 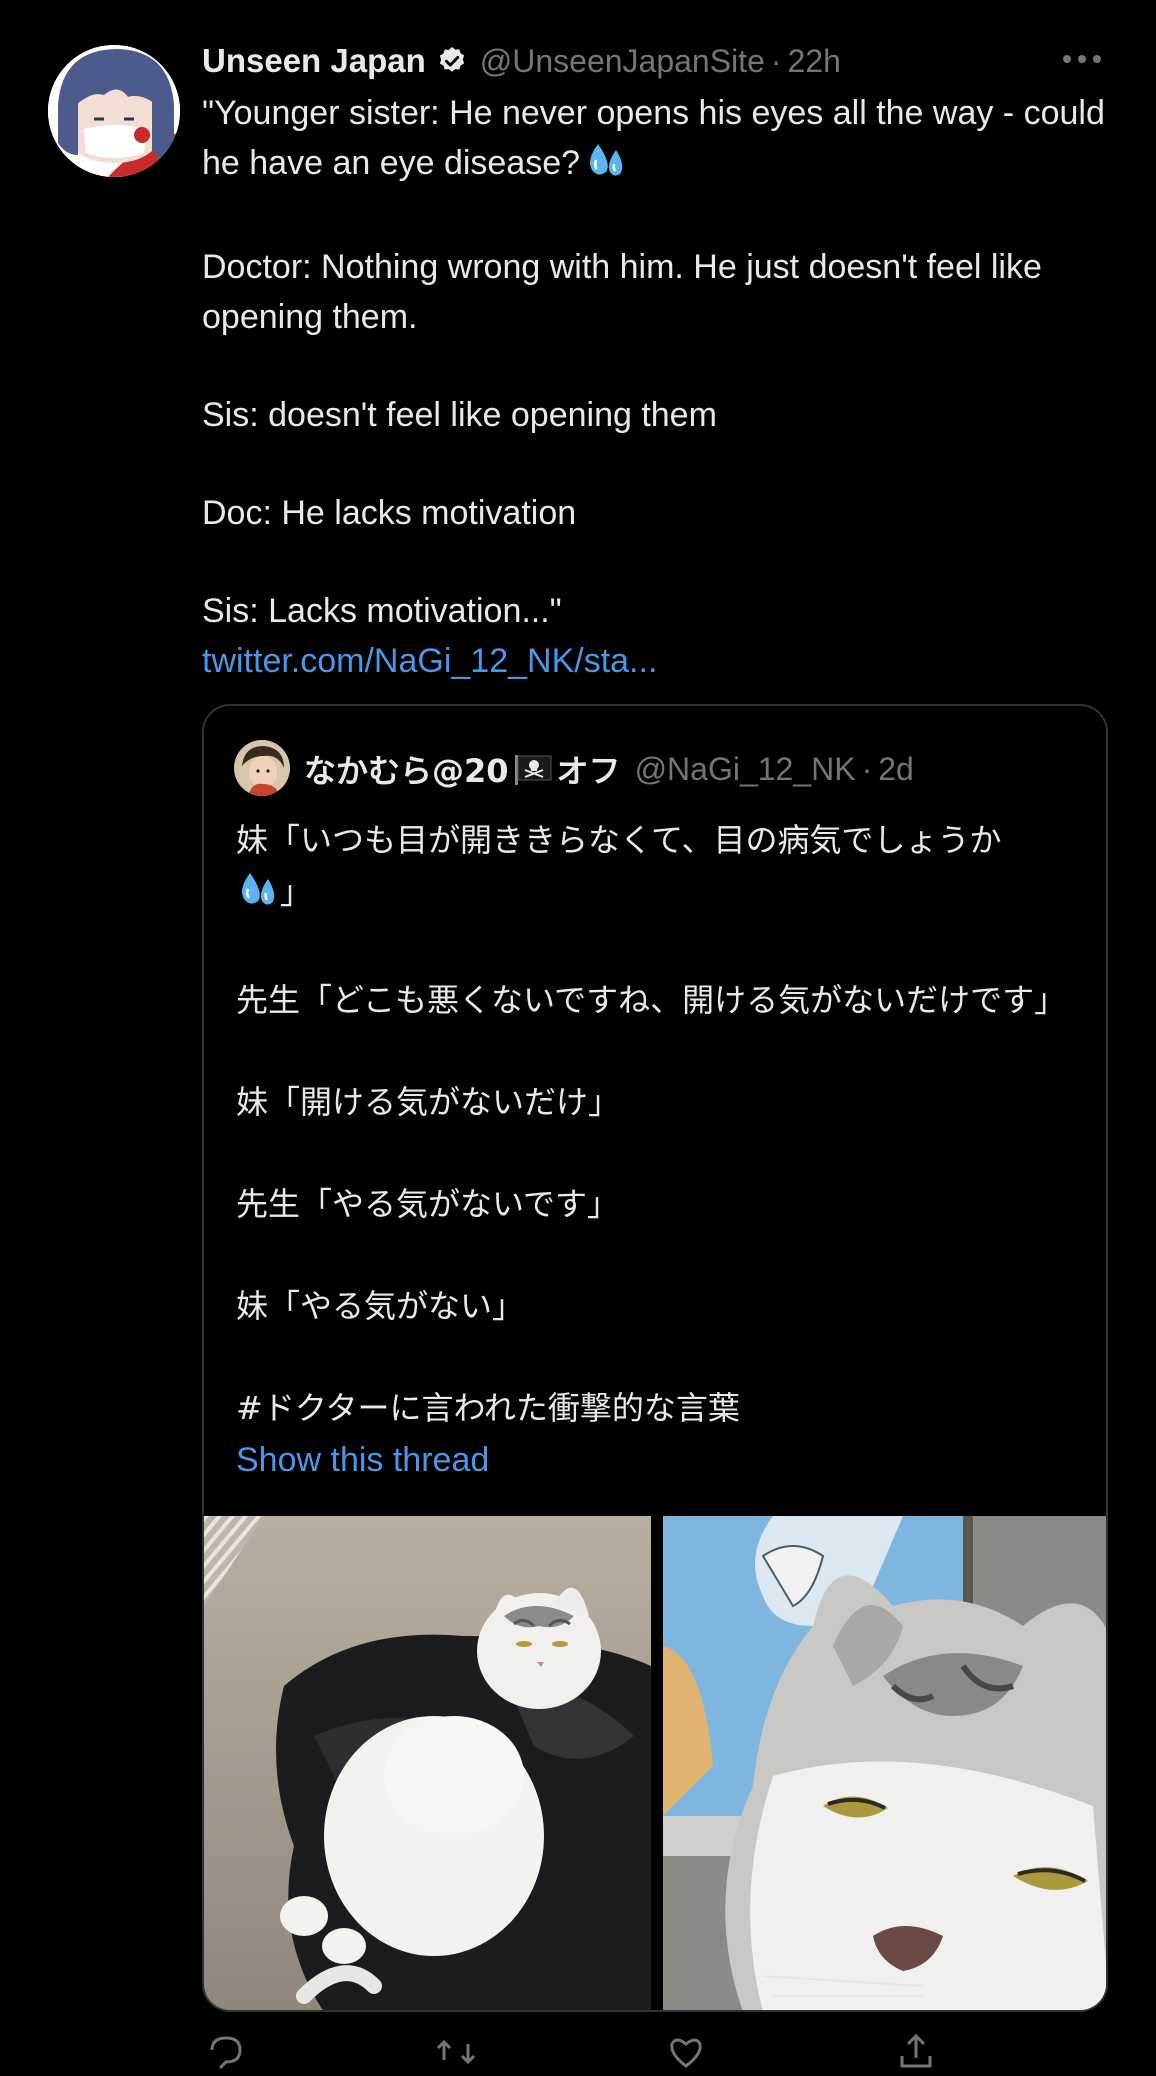 I want to click on tweet-text-line: Doc: He lacks motivation, so click(x=389, y=513).